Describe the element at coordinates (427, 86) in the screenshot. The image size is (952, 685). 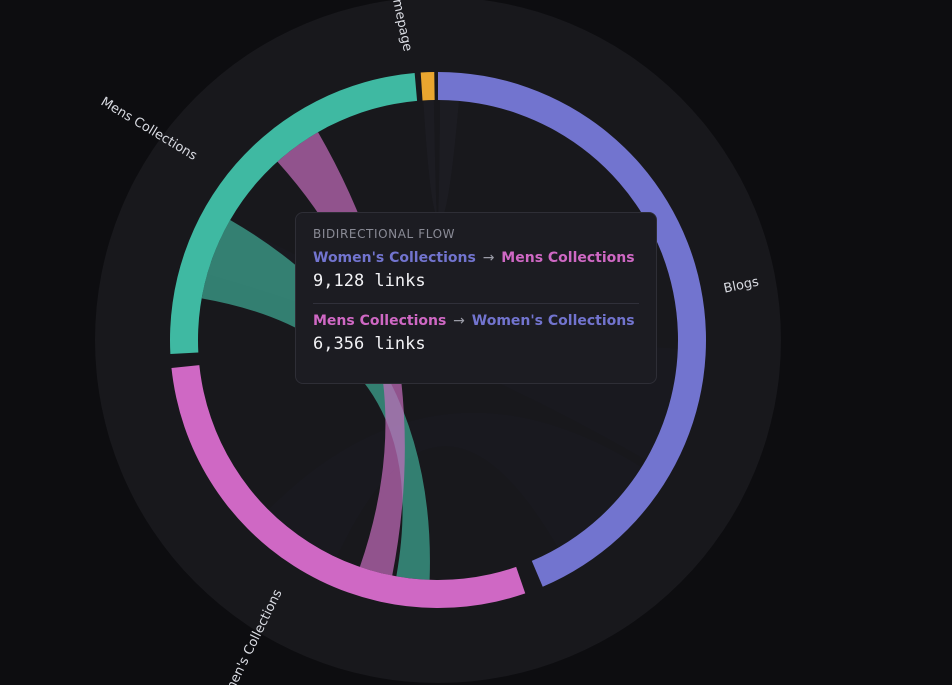
I see `arc-homepage` at that location.